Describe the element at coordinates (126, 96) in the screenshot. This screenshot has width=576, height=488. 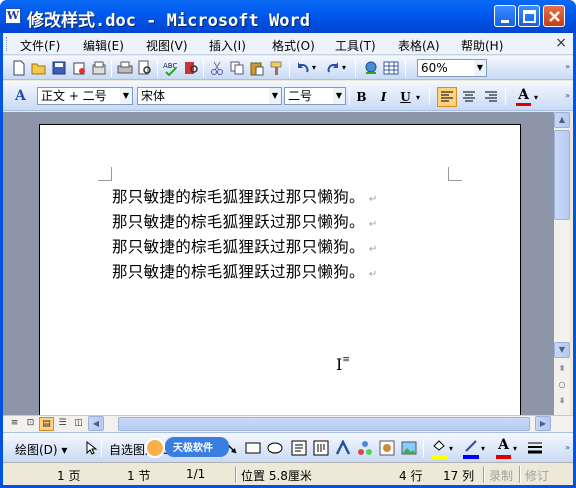
I see `style-dropdown-icon: ▼` at that location.